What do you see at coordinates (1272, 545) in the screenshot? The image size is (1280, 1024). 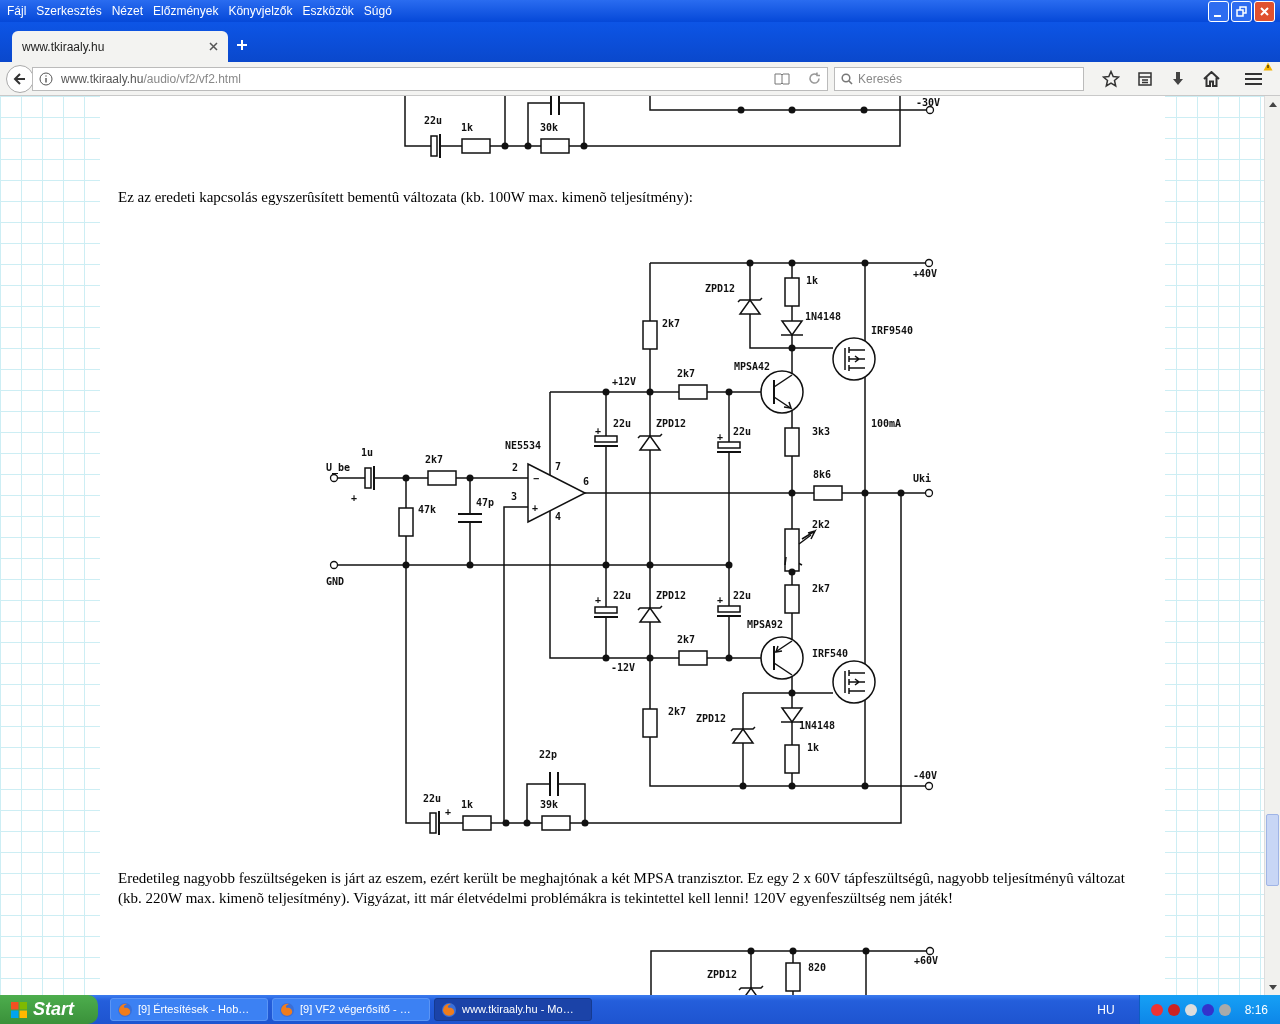 I see `scrollbar` at bounding box center [1272, 545].